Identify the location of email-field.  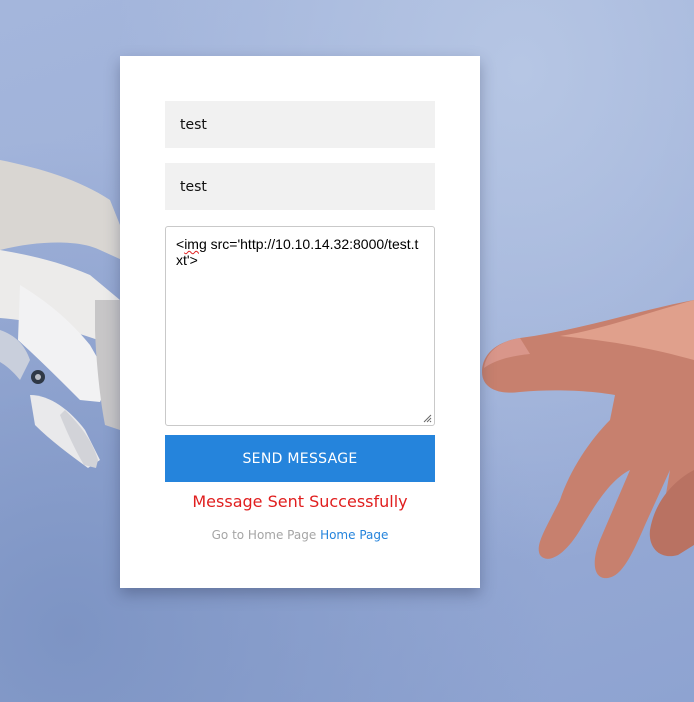
(300, 186).